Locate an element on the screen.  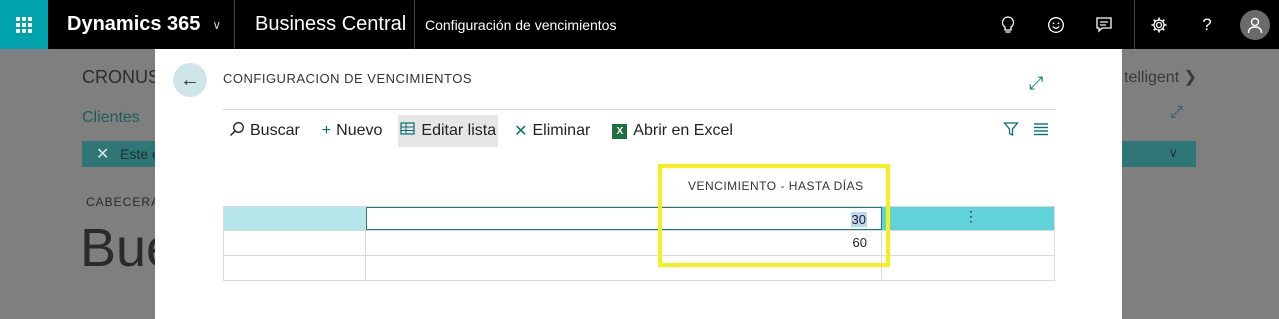
table-row: 60 is located at coordinates (639, 243).